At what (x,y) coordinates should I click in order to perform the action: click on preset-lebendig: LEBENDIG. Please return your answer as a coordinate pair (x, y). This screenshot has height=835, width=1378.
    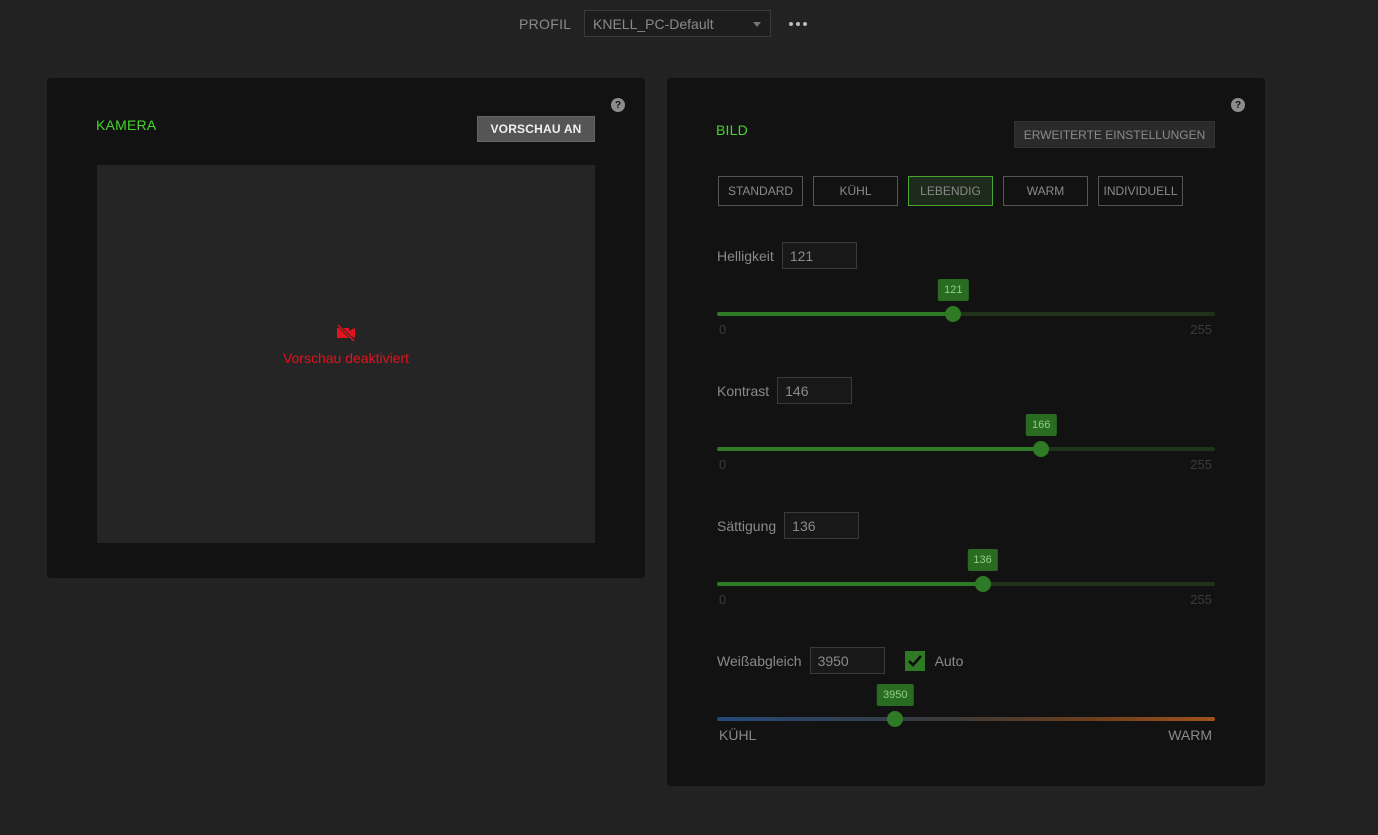
    Looking at the image, I should click on (950, 191).